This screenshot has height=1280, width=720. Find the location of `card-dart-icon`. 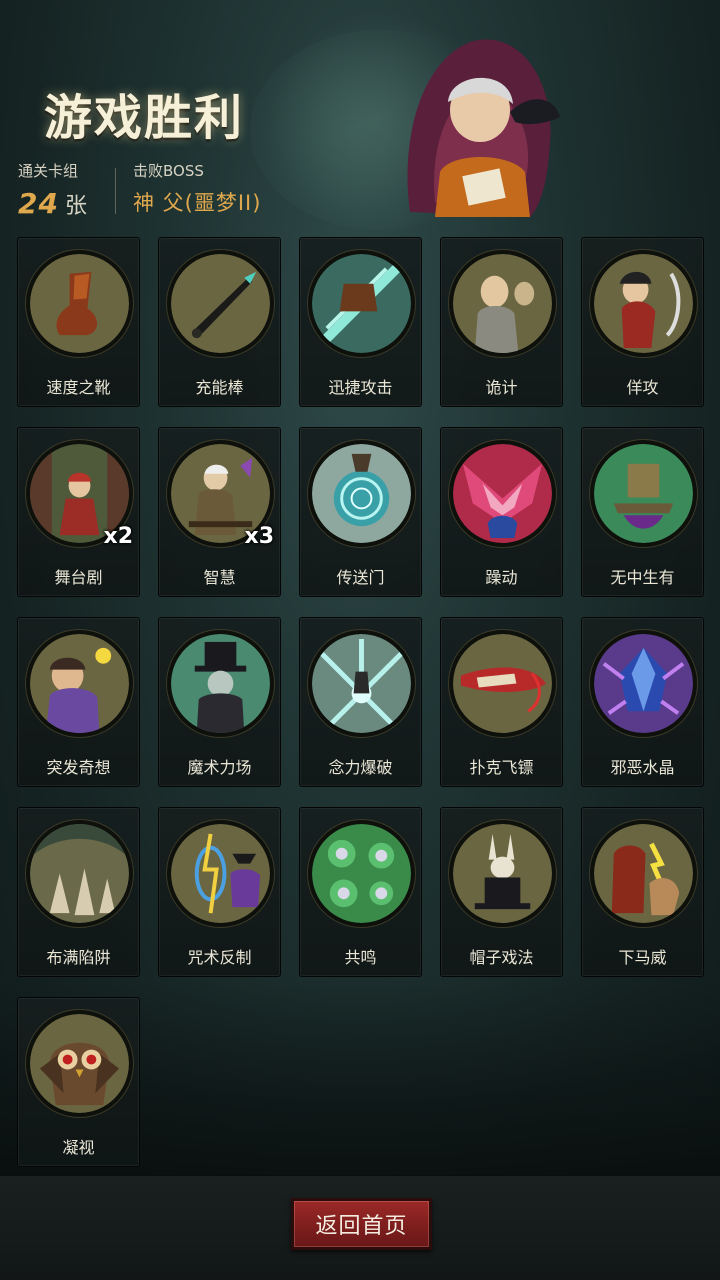

card-dart-icon is located at coordinates (502, 683).